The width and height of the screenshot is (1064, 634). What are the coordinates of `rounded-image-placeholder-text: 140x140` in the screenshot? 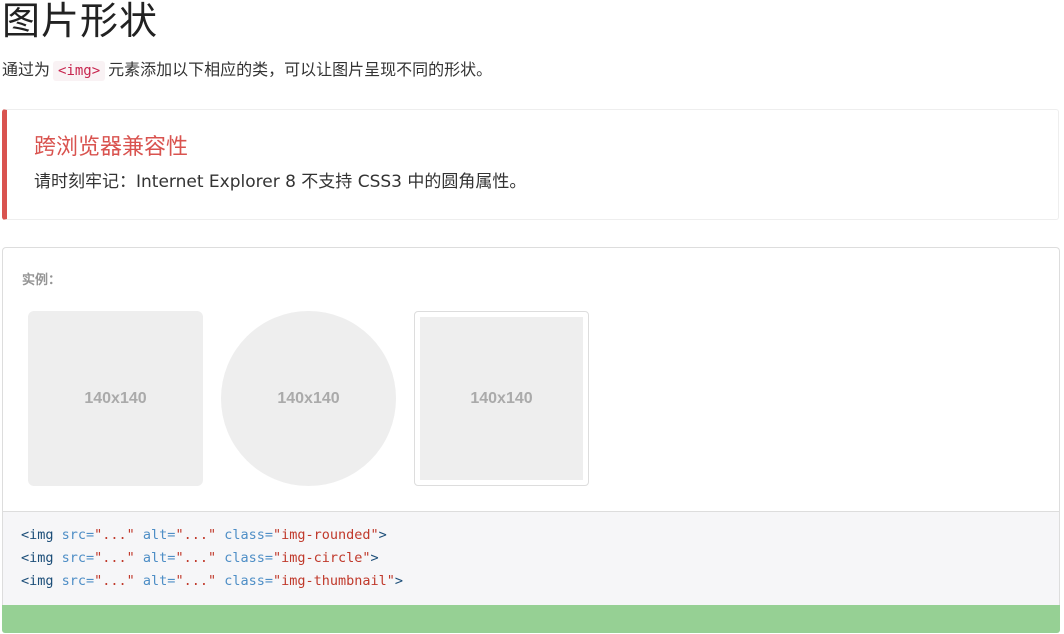 It's located at (115, 398).